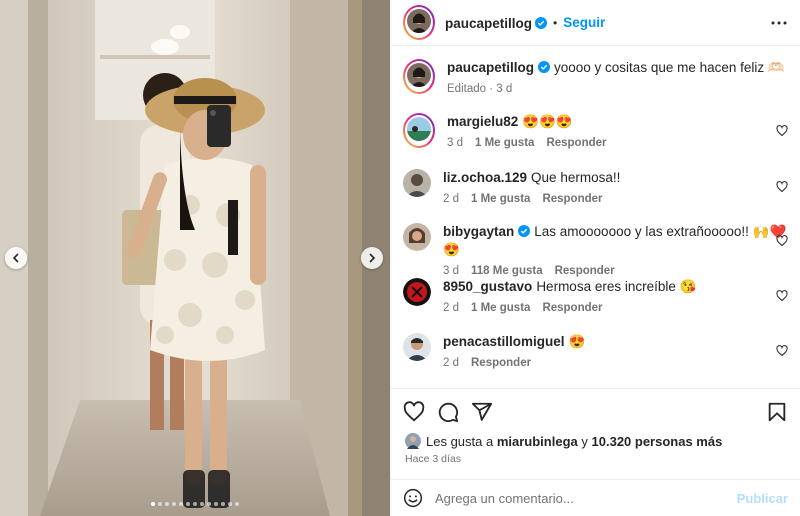 The height and width of the screenshot is (516, 800). Describe the element at coordinates (576, 177) in the screenshot. I see `comment-text: Que hermosa!!` at that location.